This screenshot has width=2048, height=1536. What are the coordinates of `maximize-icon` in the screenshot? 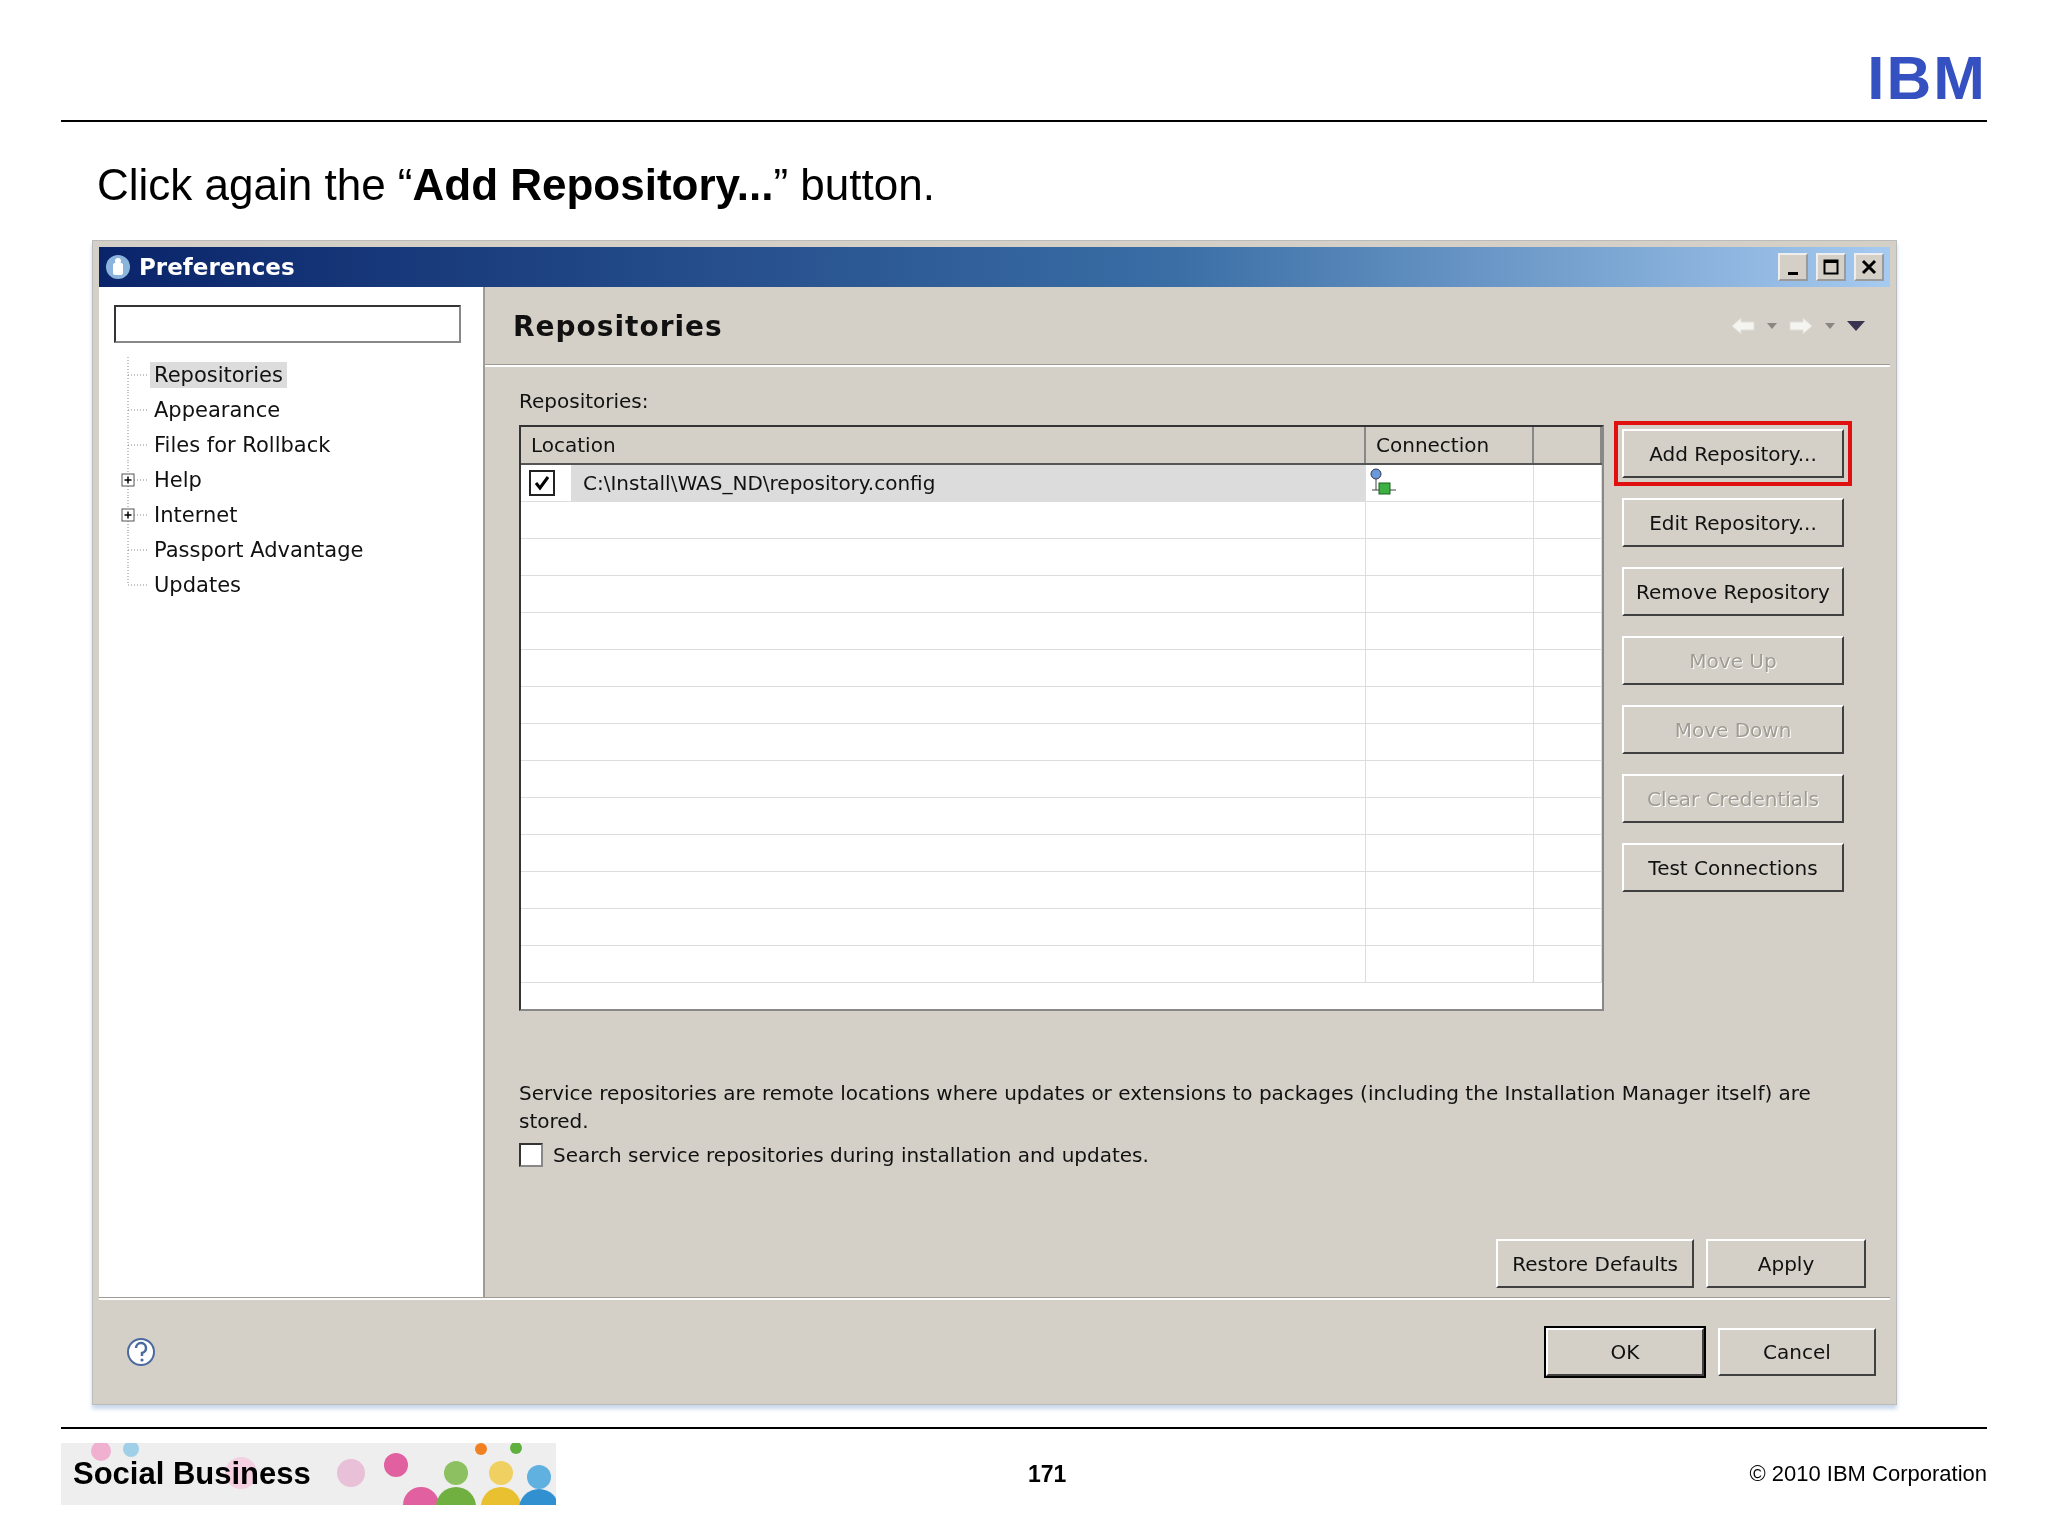 It's located at (1831, 267).